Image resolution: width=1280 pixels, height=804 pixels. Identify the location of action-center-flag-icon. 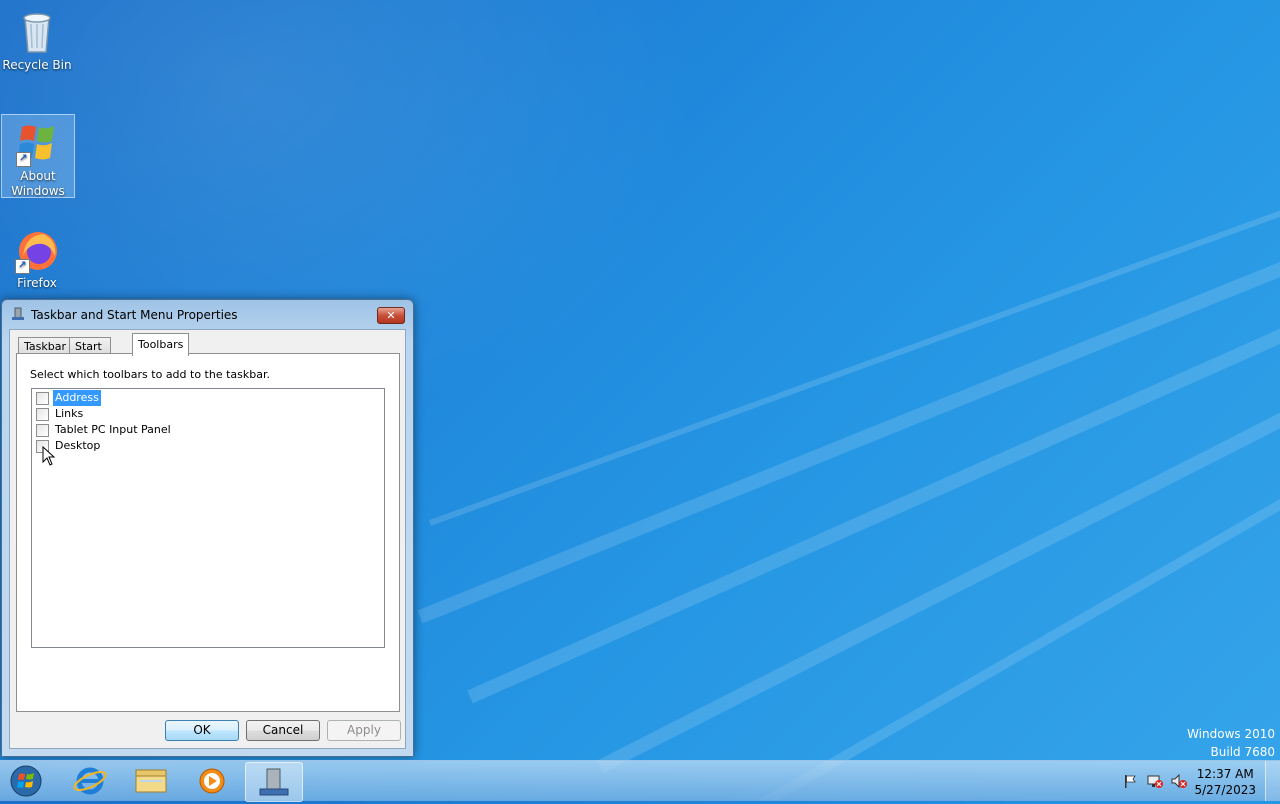
(1130, 781).